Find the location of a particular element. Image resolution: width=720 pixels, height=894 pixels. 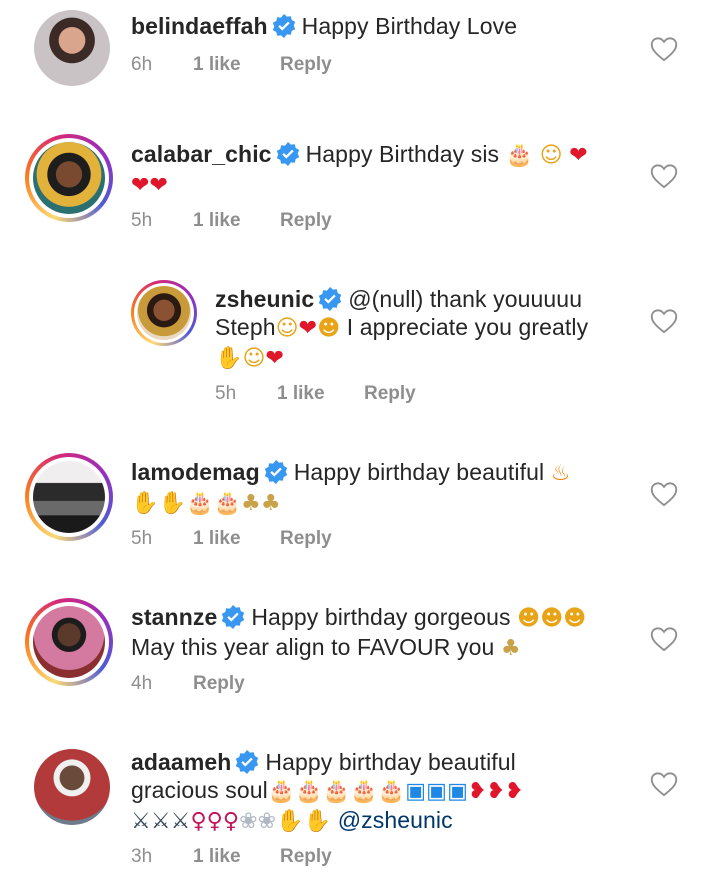

smiling-hearts-icon: ☻ is located at coordinates (329, 328).